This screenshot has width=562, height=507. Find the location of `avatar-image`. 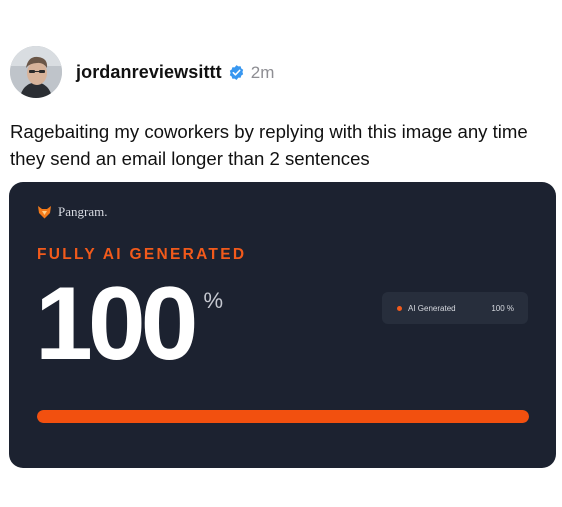

avatar-image is located at coordinates (36, 72).